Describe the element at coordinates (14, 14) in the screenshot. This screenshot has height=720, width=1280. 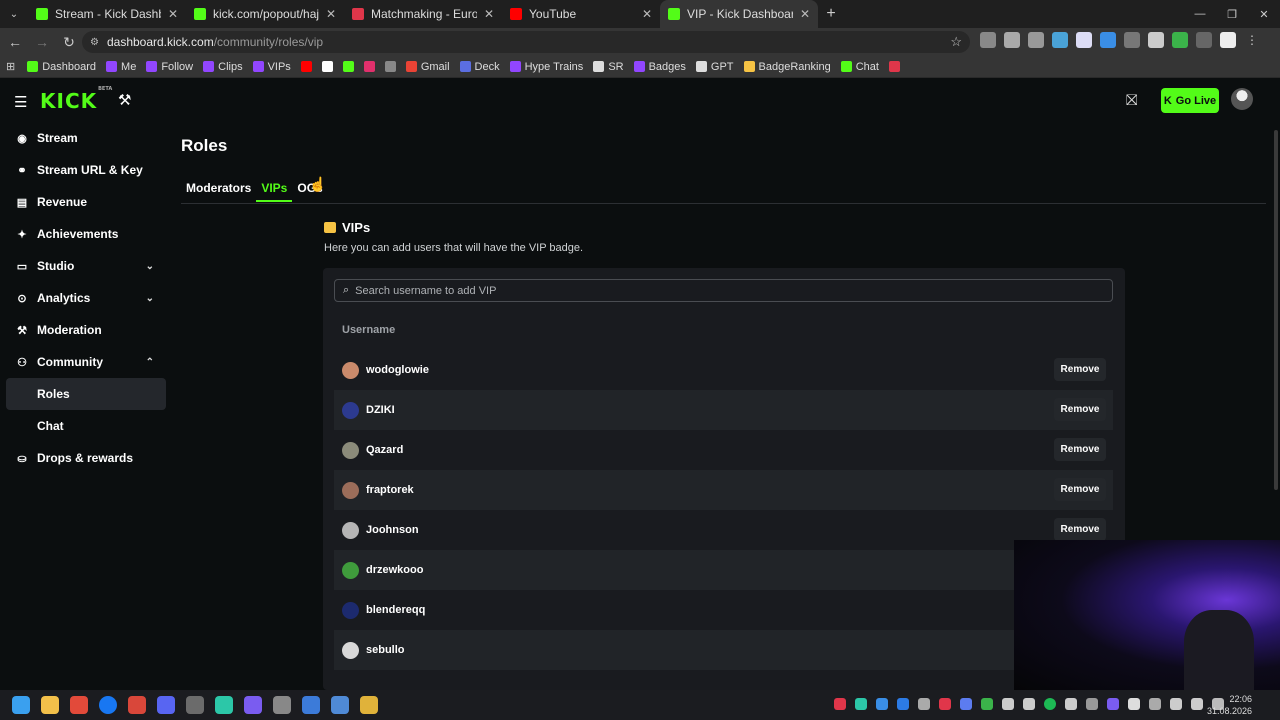
I see `tab-search-chevron-icon: ⌄` at that location.